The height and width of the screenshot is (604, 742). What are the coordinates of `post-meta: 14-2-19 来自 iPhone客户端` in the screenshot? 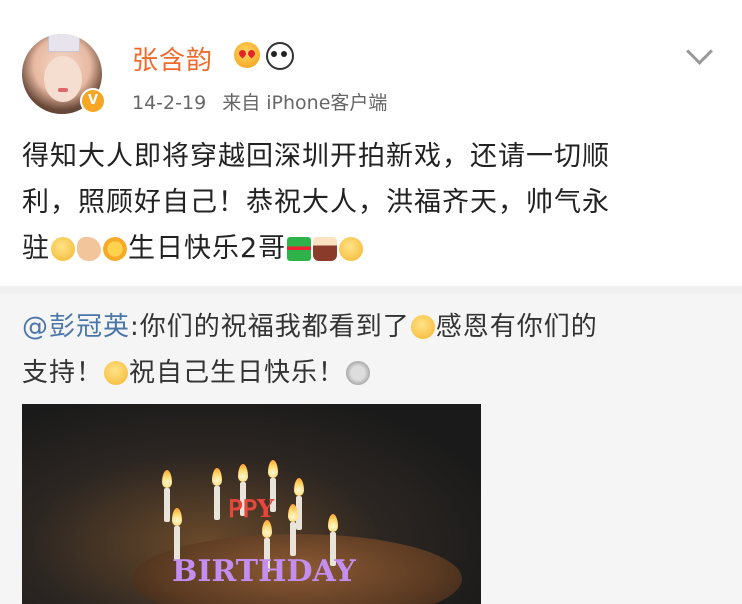 It's located at (259, 101).